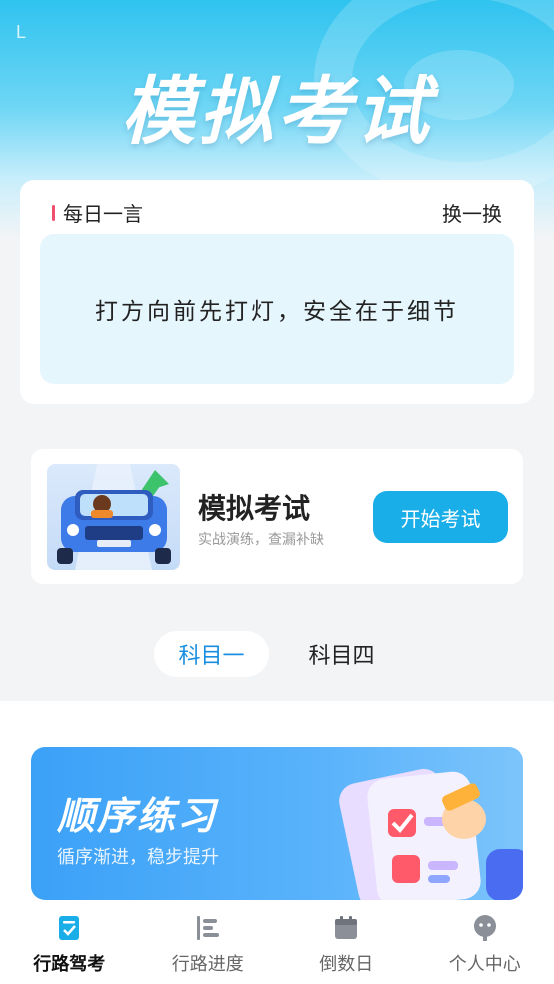 The image size is (554, 984). I want to click on car-illustration, so click(113, 517).